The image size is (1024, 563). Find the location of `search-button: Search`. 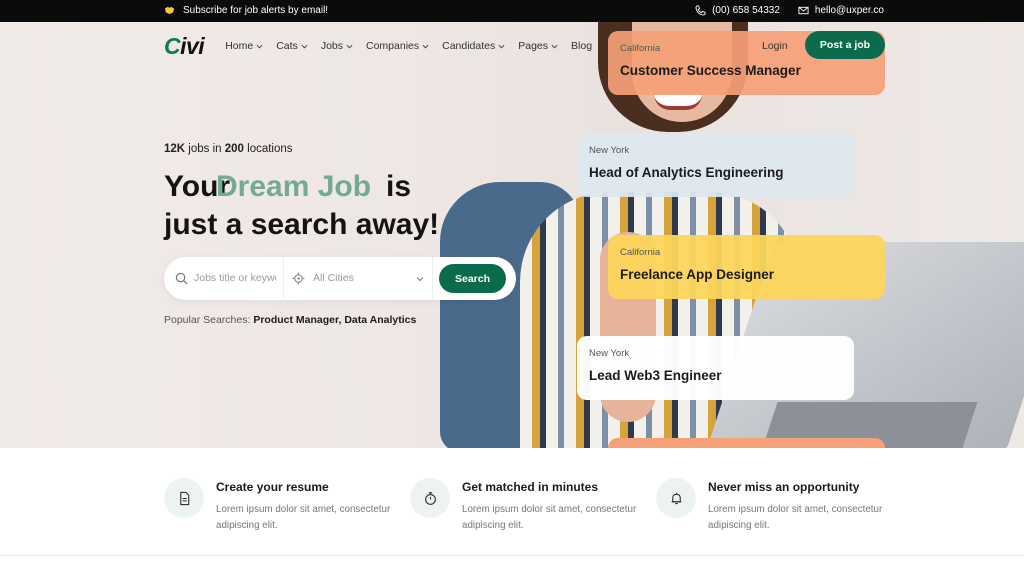

search-button: Search is located at coordinates (472, 278).